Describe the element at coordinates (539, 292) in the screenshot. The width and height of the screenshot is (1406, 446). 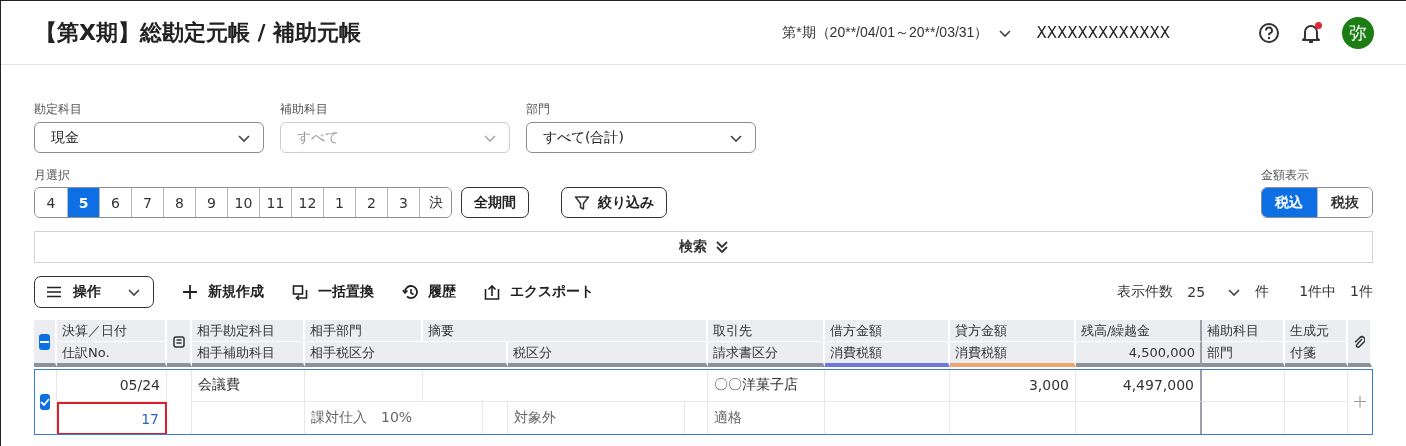
I see `toolbar-button: エクスポート` at that location.